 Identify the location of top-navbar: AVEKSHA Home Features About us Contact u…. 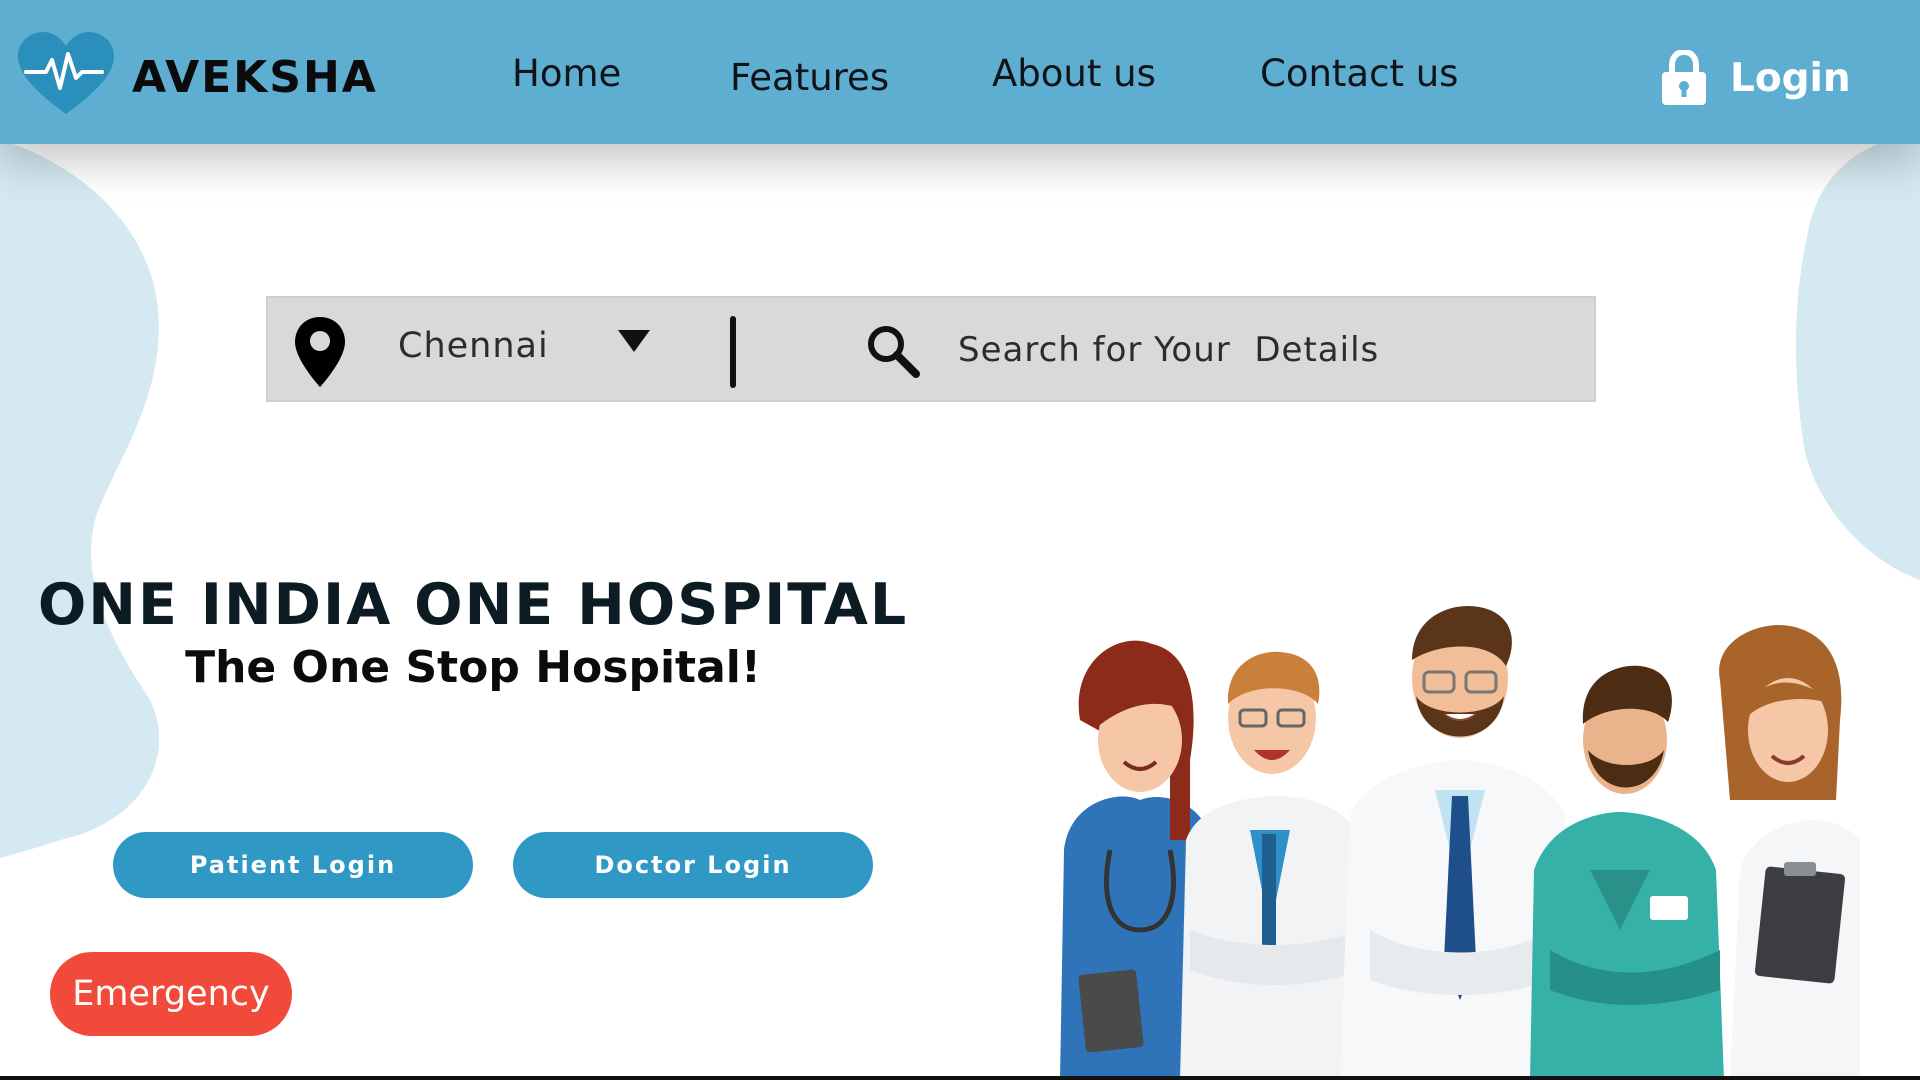
(960, 72).